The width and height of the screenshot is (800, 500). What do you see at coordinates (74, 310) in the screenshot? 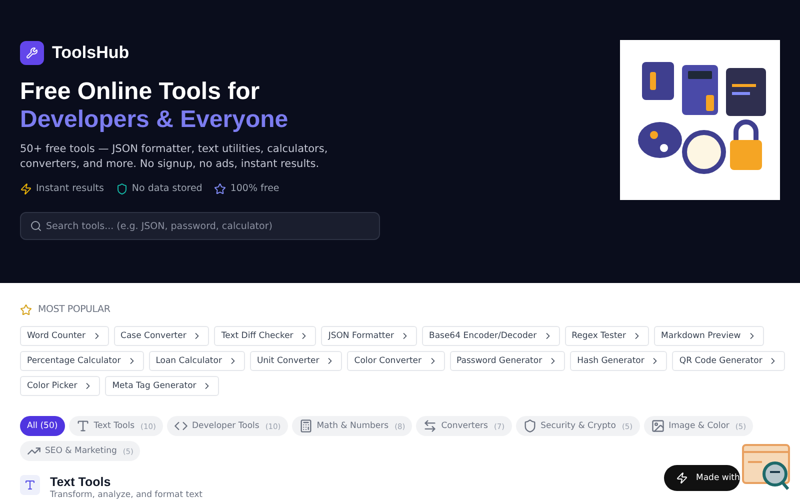
I see `section-label: MOST POPULAR` at bounding box center [74, 310].